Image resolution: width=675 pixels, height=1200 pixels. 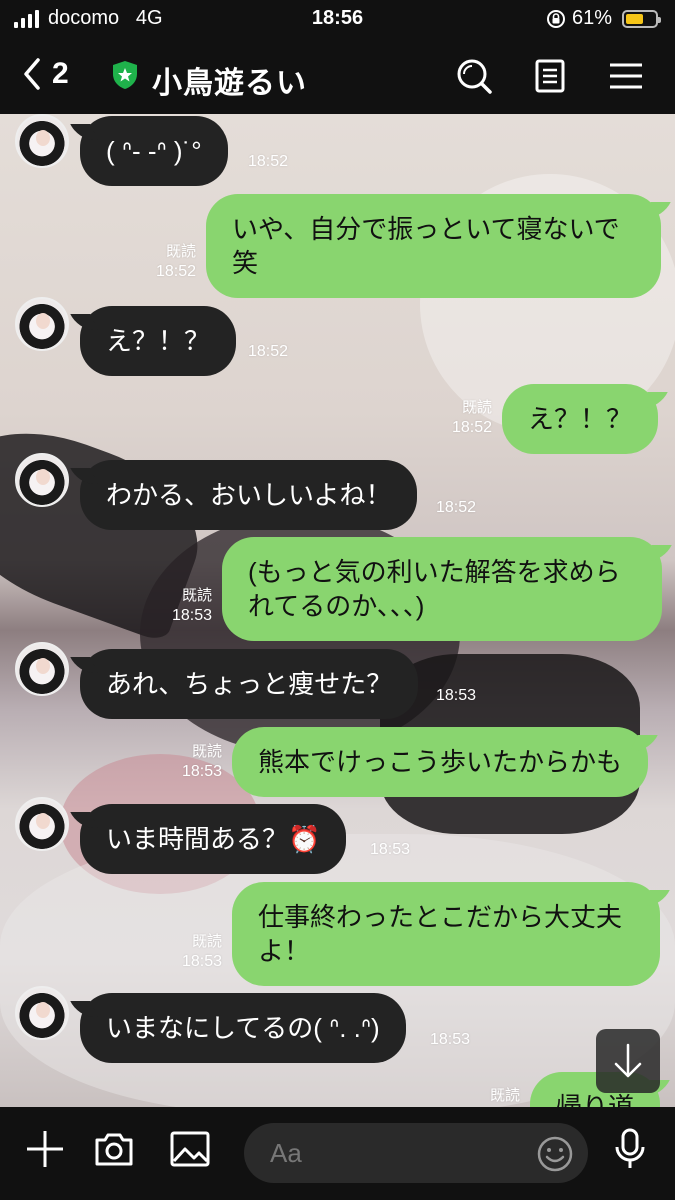 I want to click on note-icon, so click(x=550, y=76).